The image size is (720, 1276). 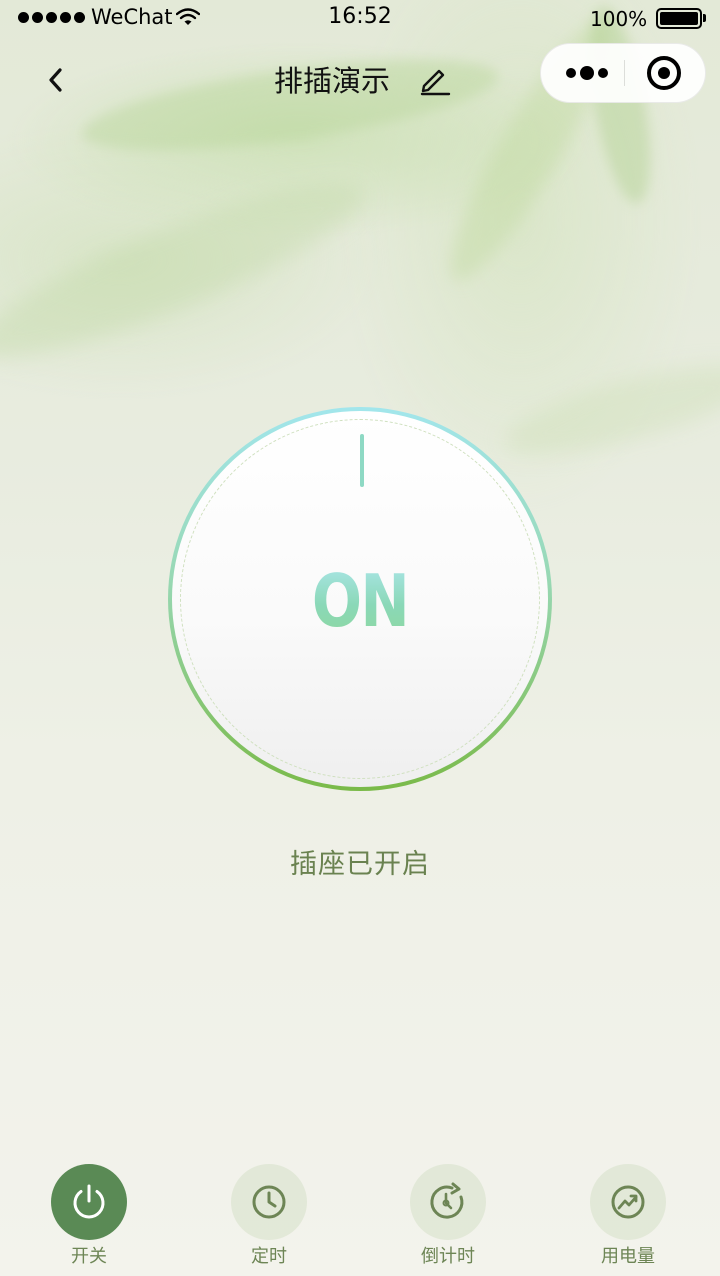 I want to click on clock-icon, so click(x=269, y=1202).